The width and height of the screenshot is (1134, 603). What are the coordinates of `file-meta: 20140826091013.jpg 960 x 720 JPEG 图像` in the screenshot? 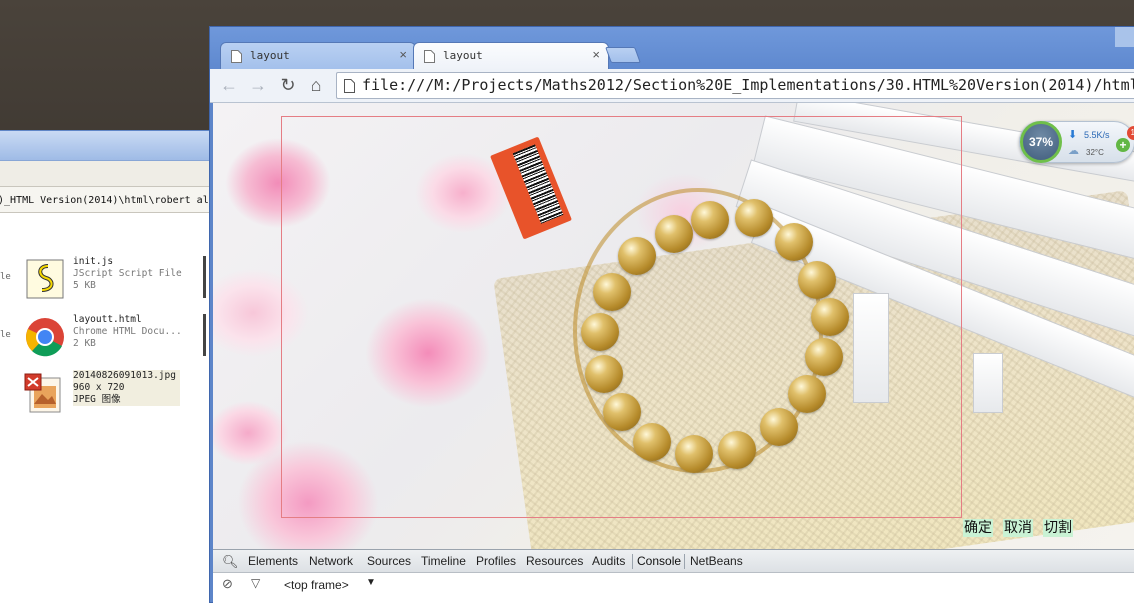 It's located at (126, 388).